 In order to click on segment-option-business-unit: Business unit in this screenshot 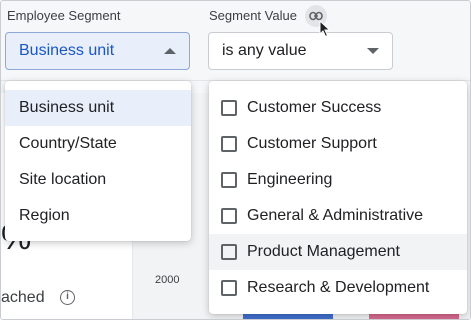, I will do `click(98, 108)`.